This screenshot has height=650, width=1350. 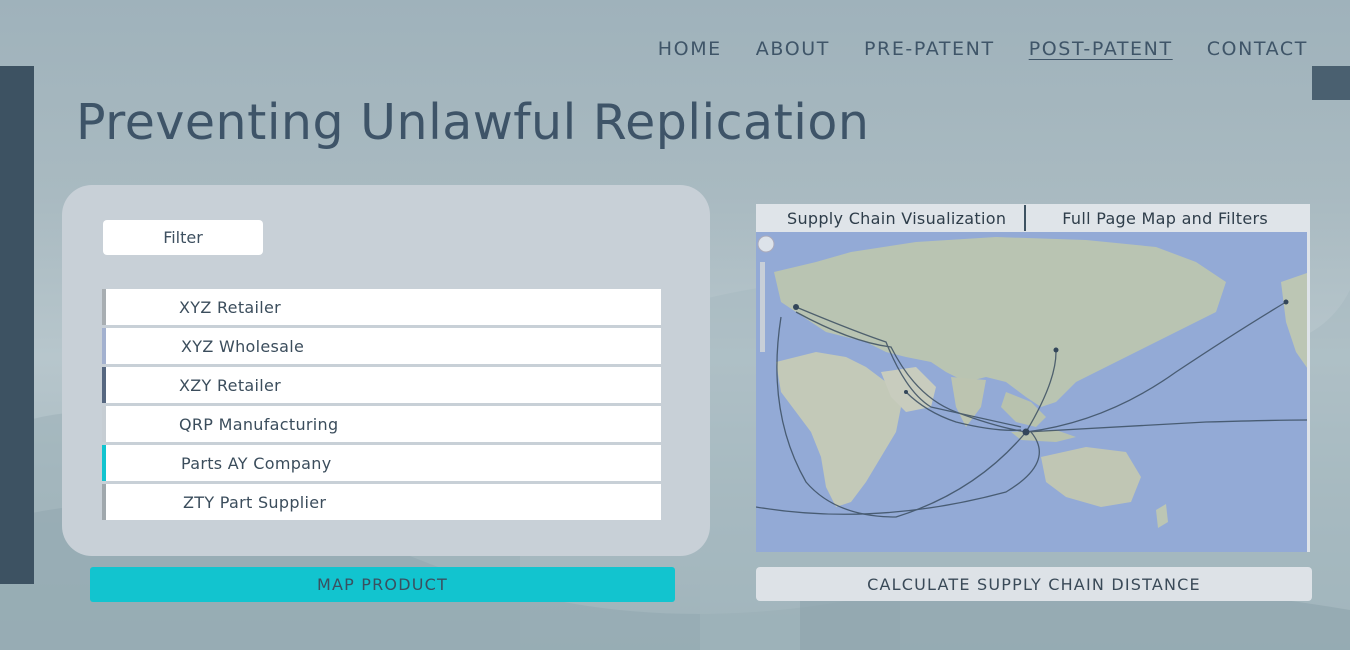 I want to click on tab-supply-chain-visualization: Supply Chain Visualization, so click(x=896, y=218).